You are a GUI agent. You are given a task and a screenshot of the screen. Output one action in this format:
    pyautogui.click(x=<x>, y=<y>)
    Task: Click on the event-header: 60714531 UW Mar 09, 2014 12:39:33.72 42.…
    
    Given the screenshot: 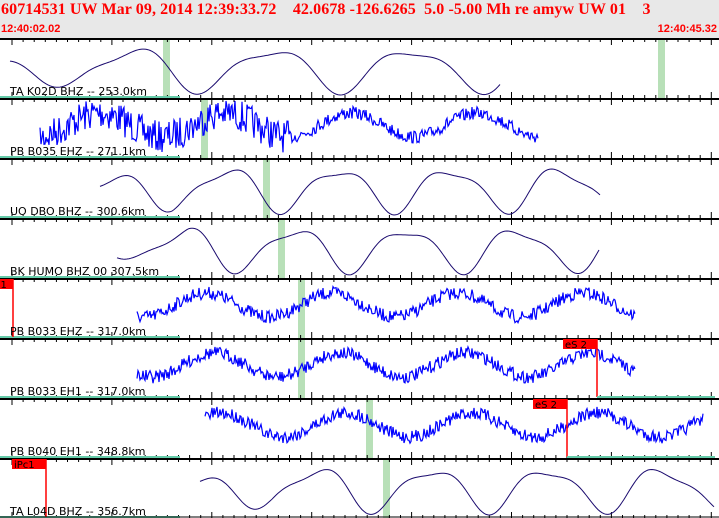 What is the action you would take?
    pyautogui.click(x=359, y=19)
    